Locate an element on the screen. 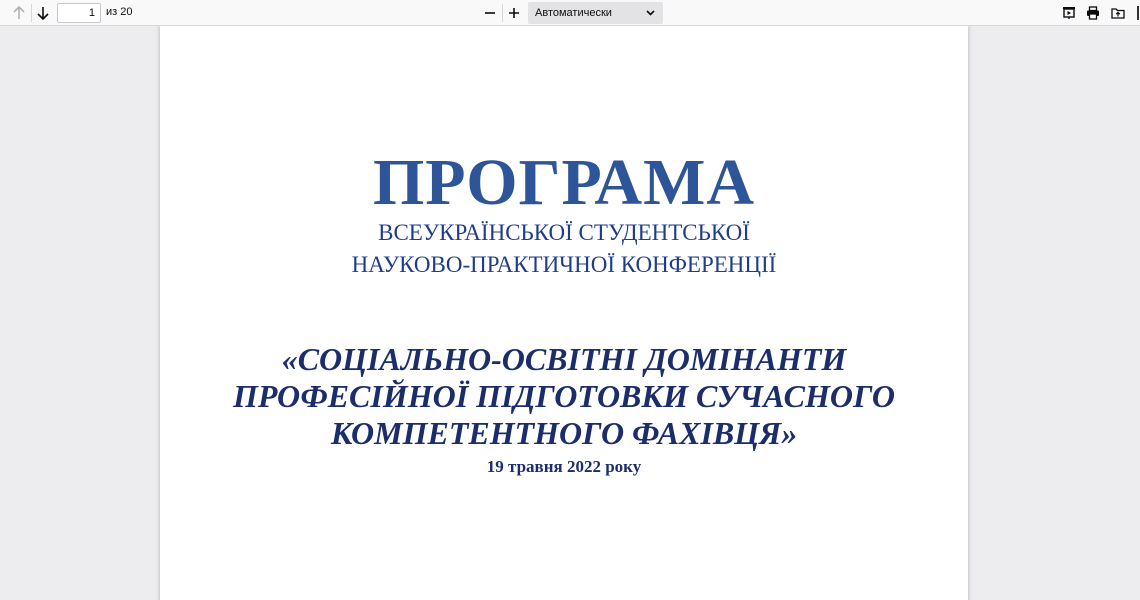 The height and width of the screenshot is (600, 1140). presentation-mode-button is located at coordinates (1069, 13).